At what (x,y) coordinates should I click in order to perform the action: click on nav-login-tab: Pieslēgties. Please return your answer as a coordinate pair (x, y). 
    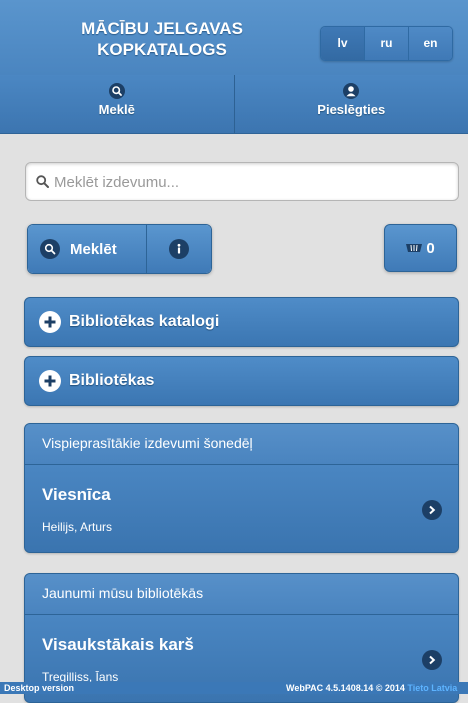
    Looking at the image, I should click on (351, 104).